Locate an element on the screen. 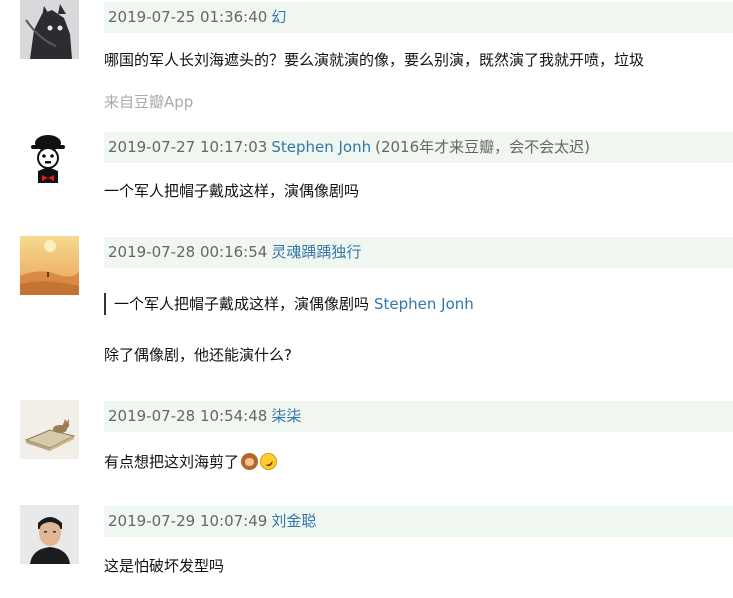  comment-text: 除了偶像剧，他还能演什么? is located at coordinates (198, 355).